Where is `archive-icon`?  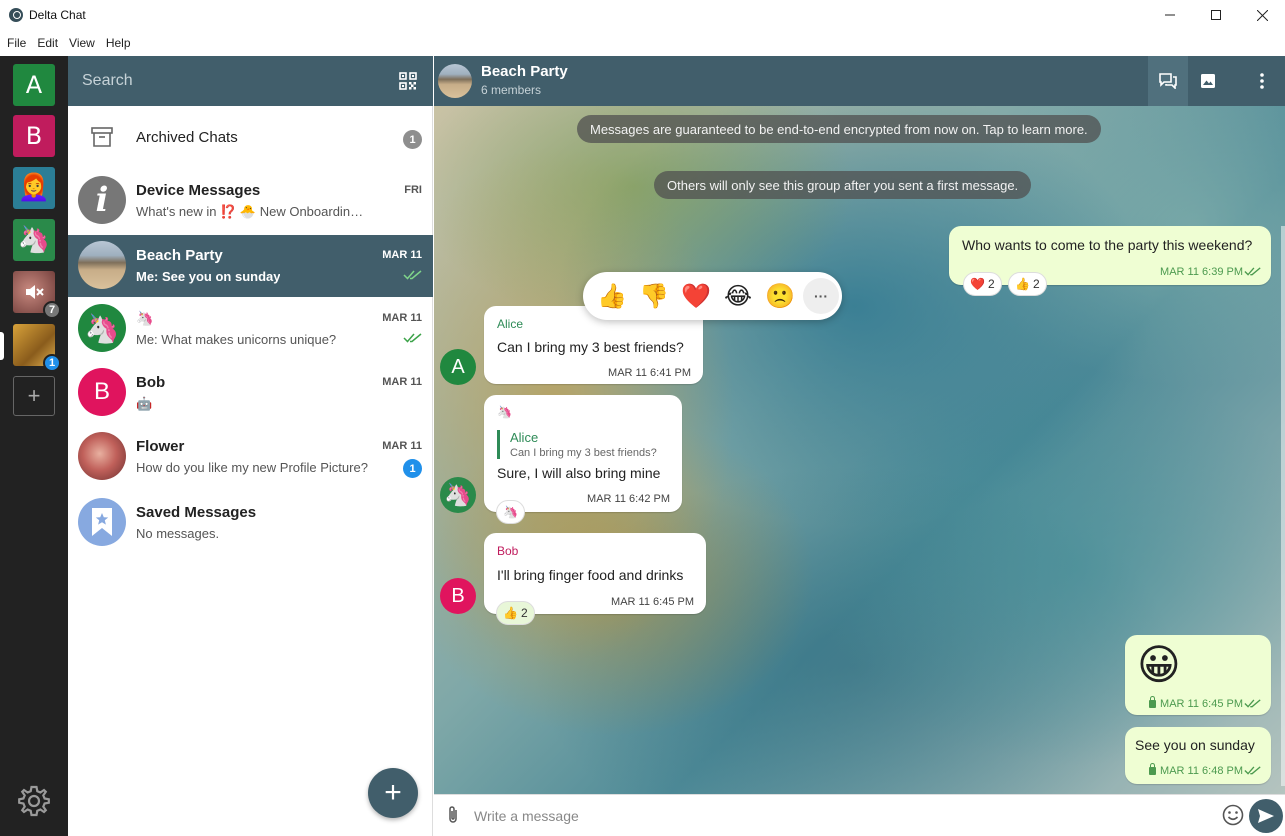
archive-icon is located at coordinates (102, 139).